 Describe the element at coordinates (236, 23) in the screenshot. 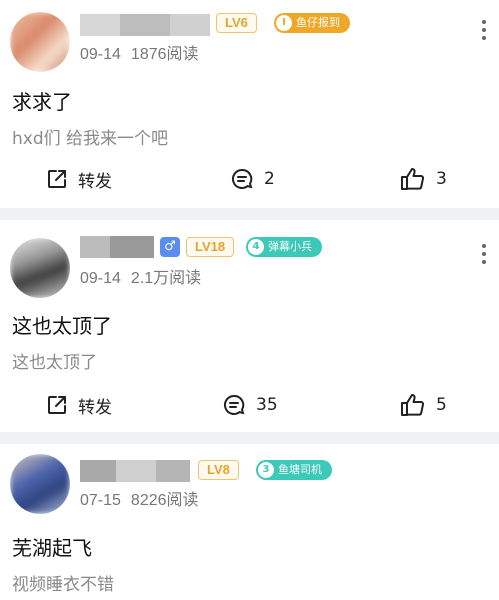

I see `level-badge: LV6` at that location.